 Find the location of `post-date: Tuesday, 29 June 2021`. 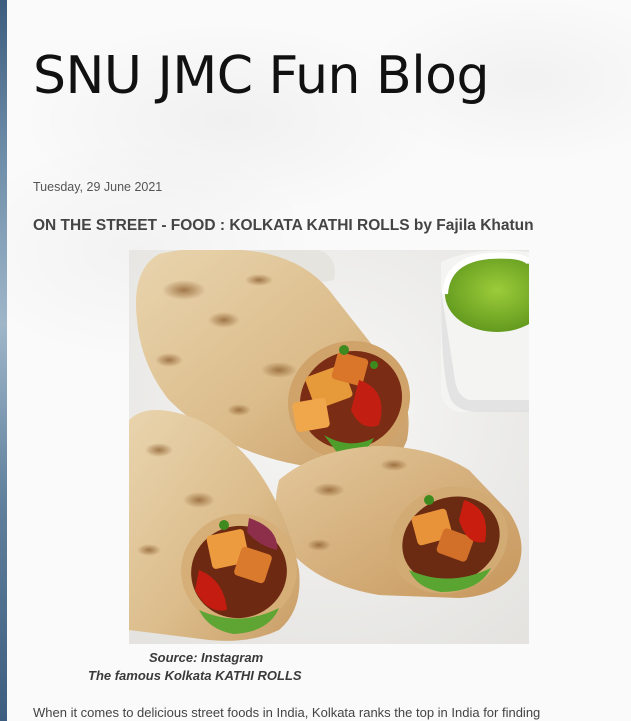

post-date: Tuesday, 29 June 2021 is located at coordinates (98, 187).